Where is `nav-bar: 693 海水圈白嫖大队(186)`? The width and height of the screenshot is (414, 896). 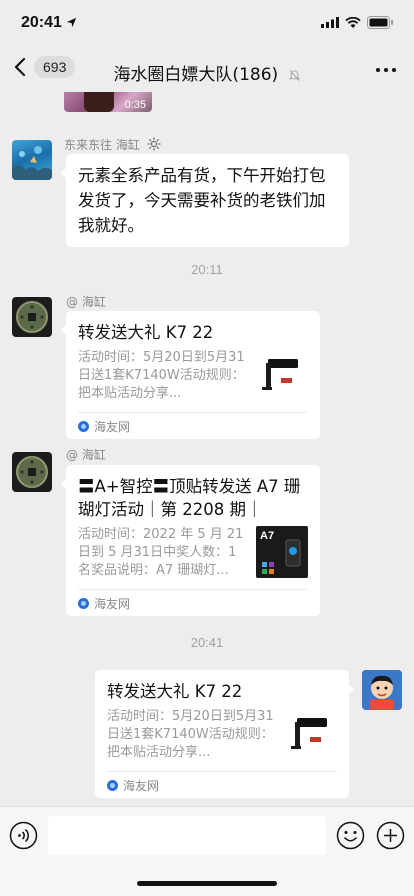 nav-bar: 693 海水圈白嫖大队(186) is located at coordinates (207, 70).